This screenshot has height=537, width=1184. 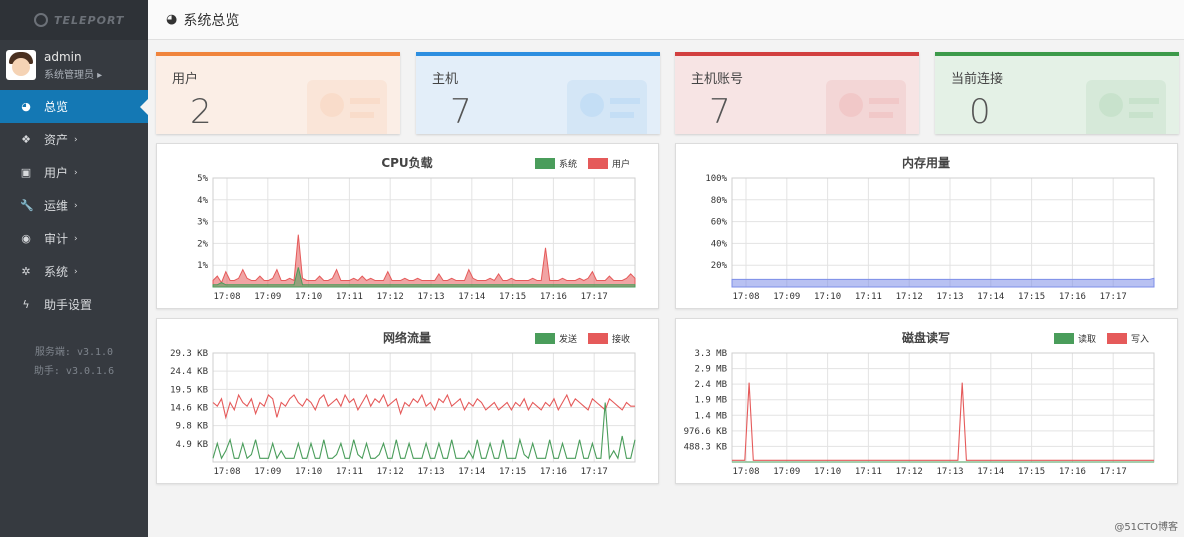 I want to click on y-tick-label: 80%, so click(x=719, y=201).